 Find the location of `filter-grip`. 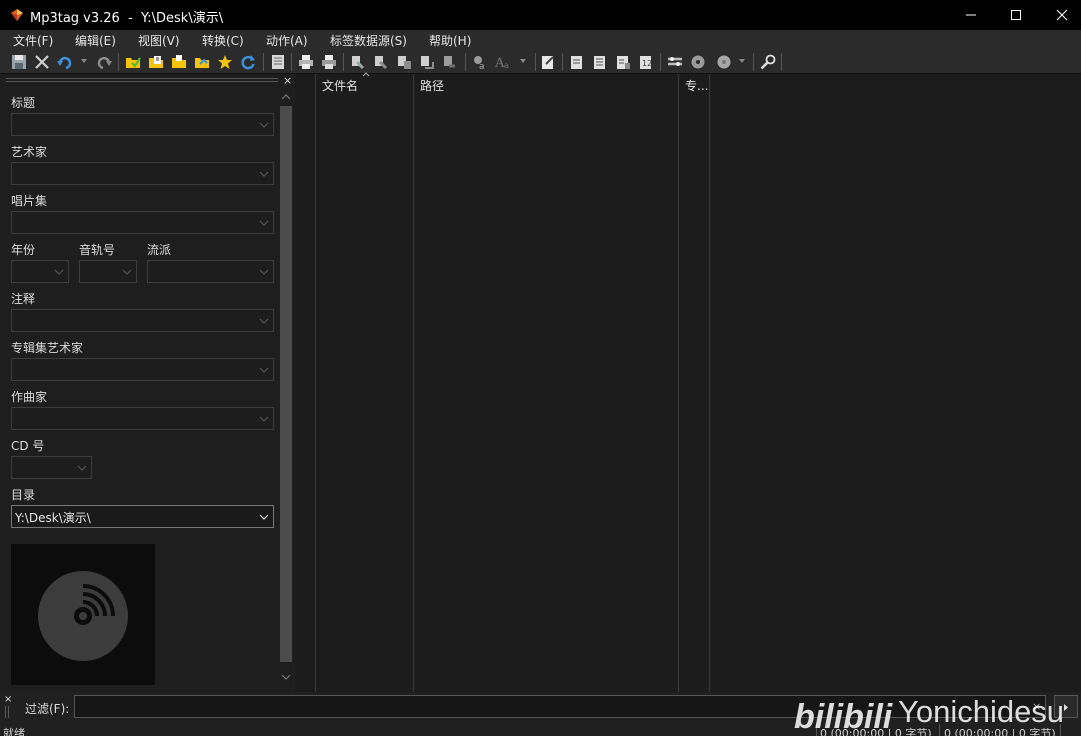

filter-grip is located at coordinates (7, 712).